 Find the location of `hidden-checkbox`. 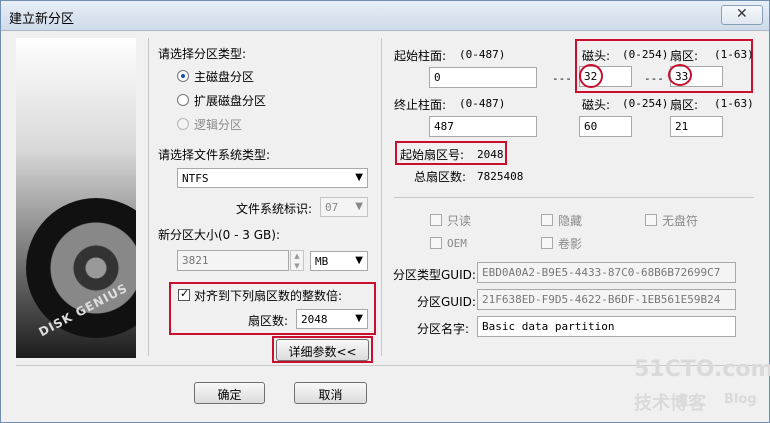

hidden-checkbox is located at coordinates (547, 220).